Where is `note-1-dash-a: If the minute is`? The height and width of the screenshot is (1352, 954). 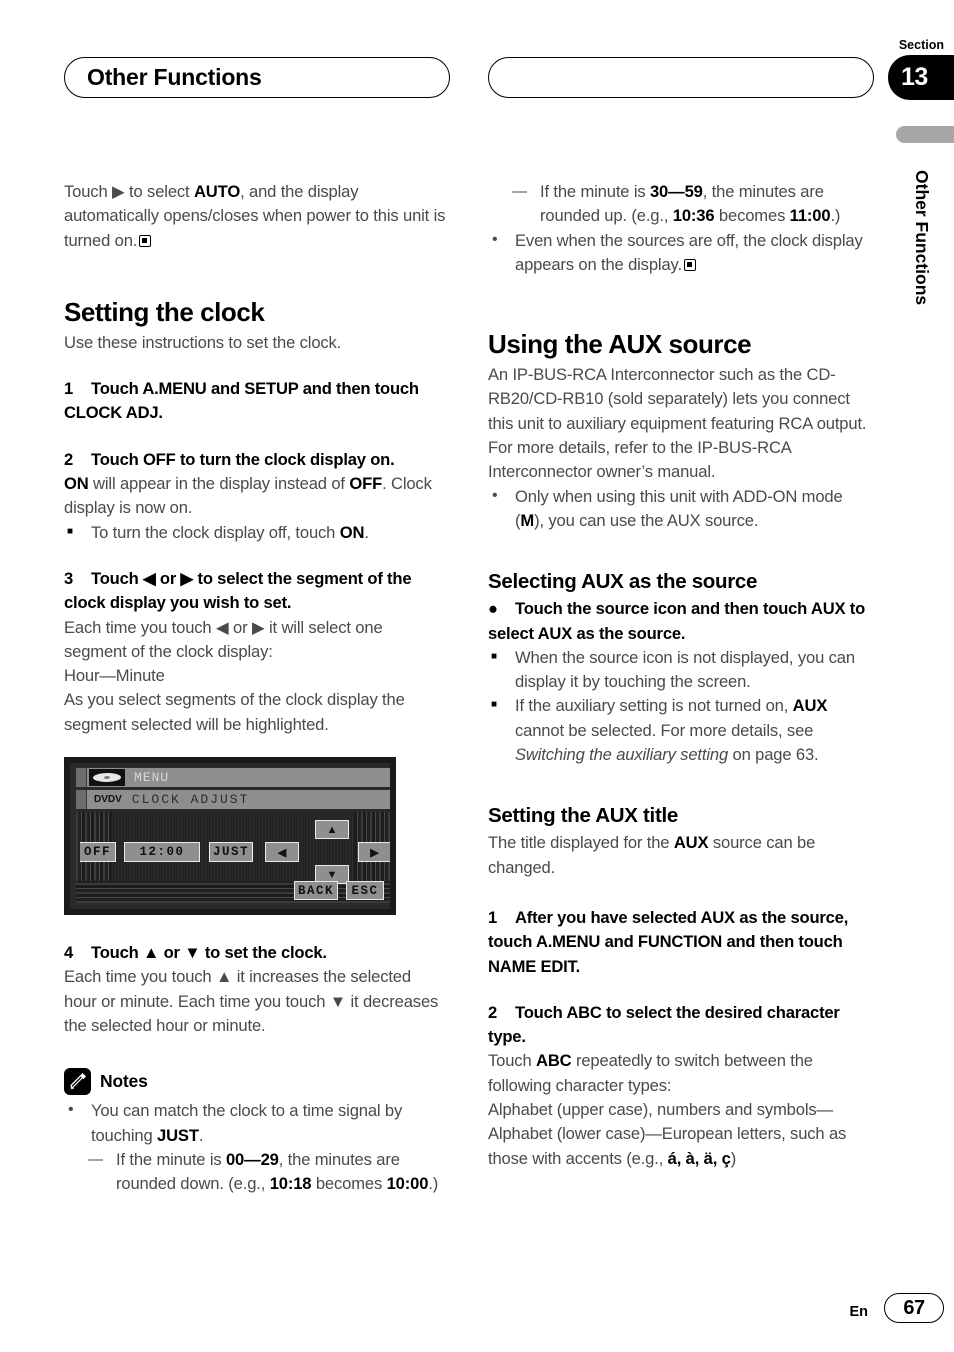
note-1-dash-a: If the minute is is located at coordinates (171, 1159).